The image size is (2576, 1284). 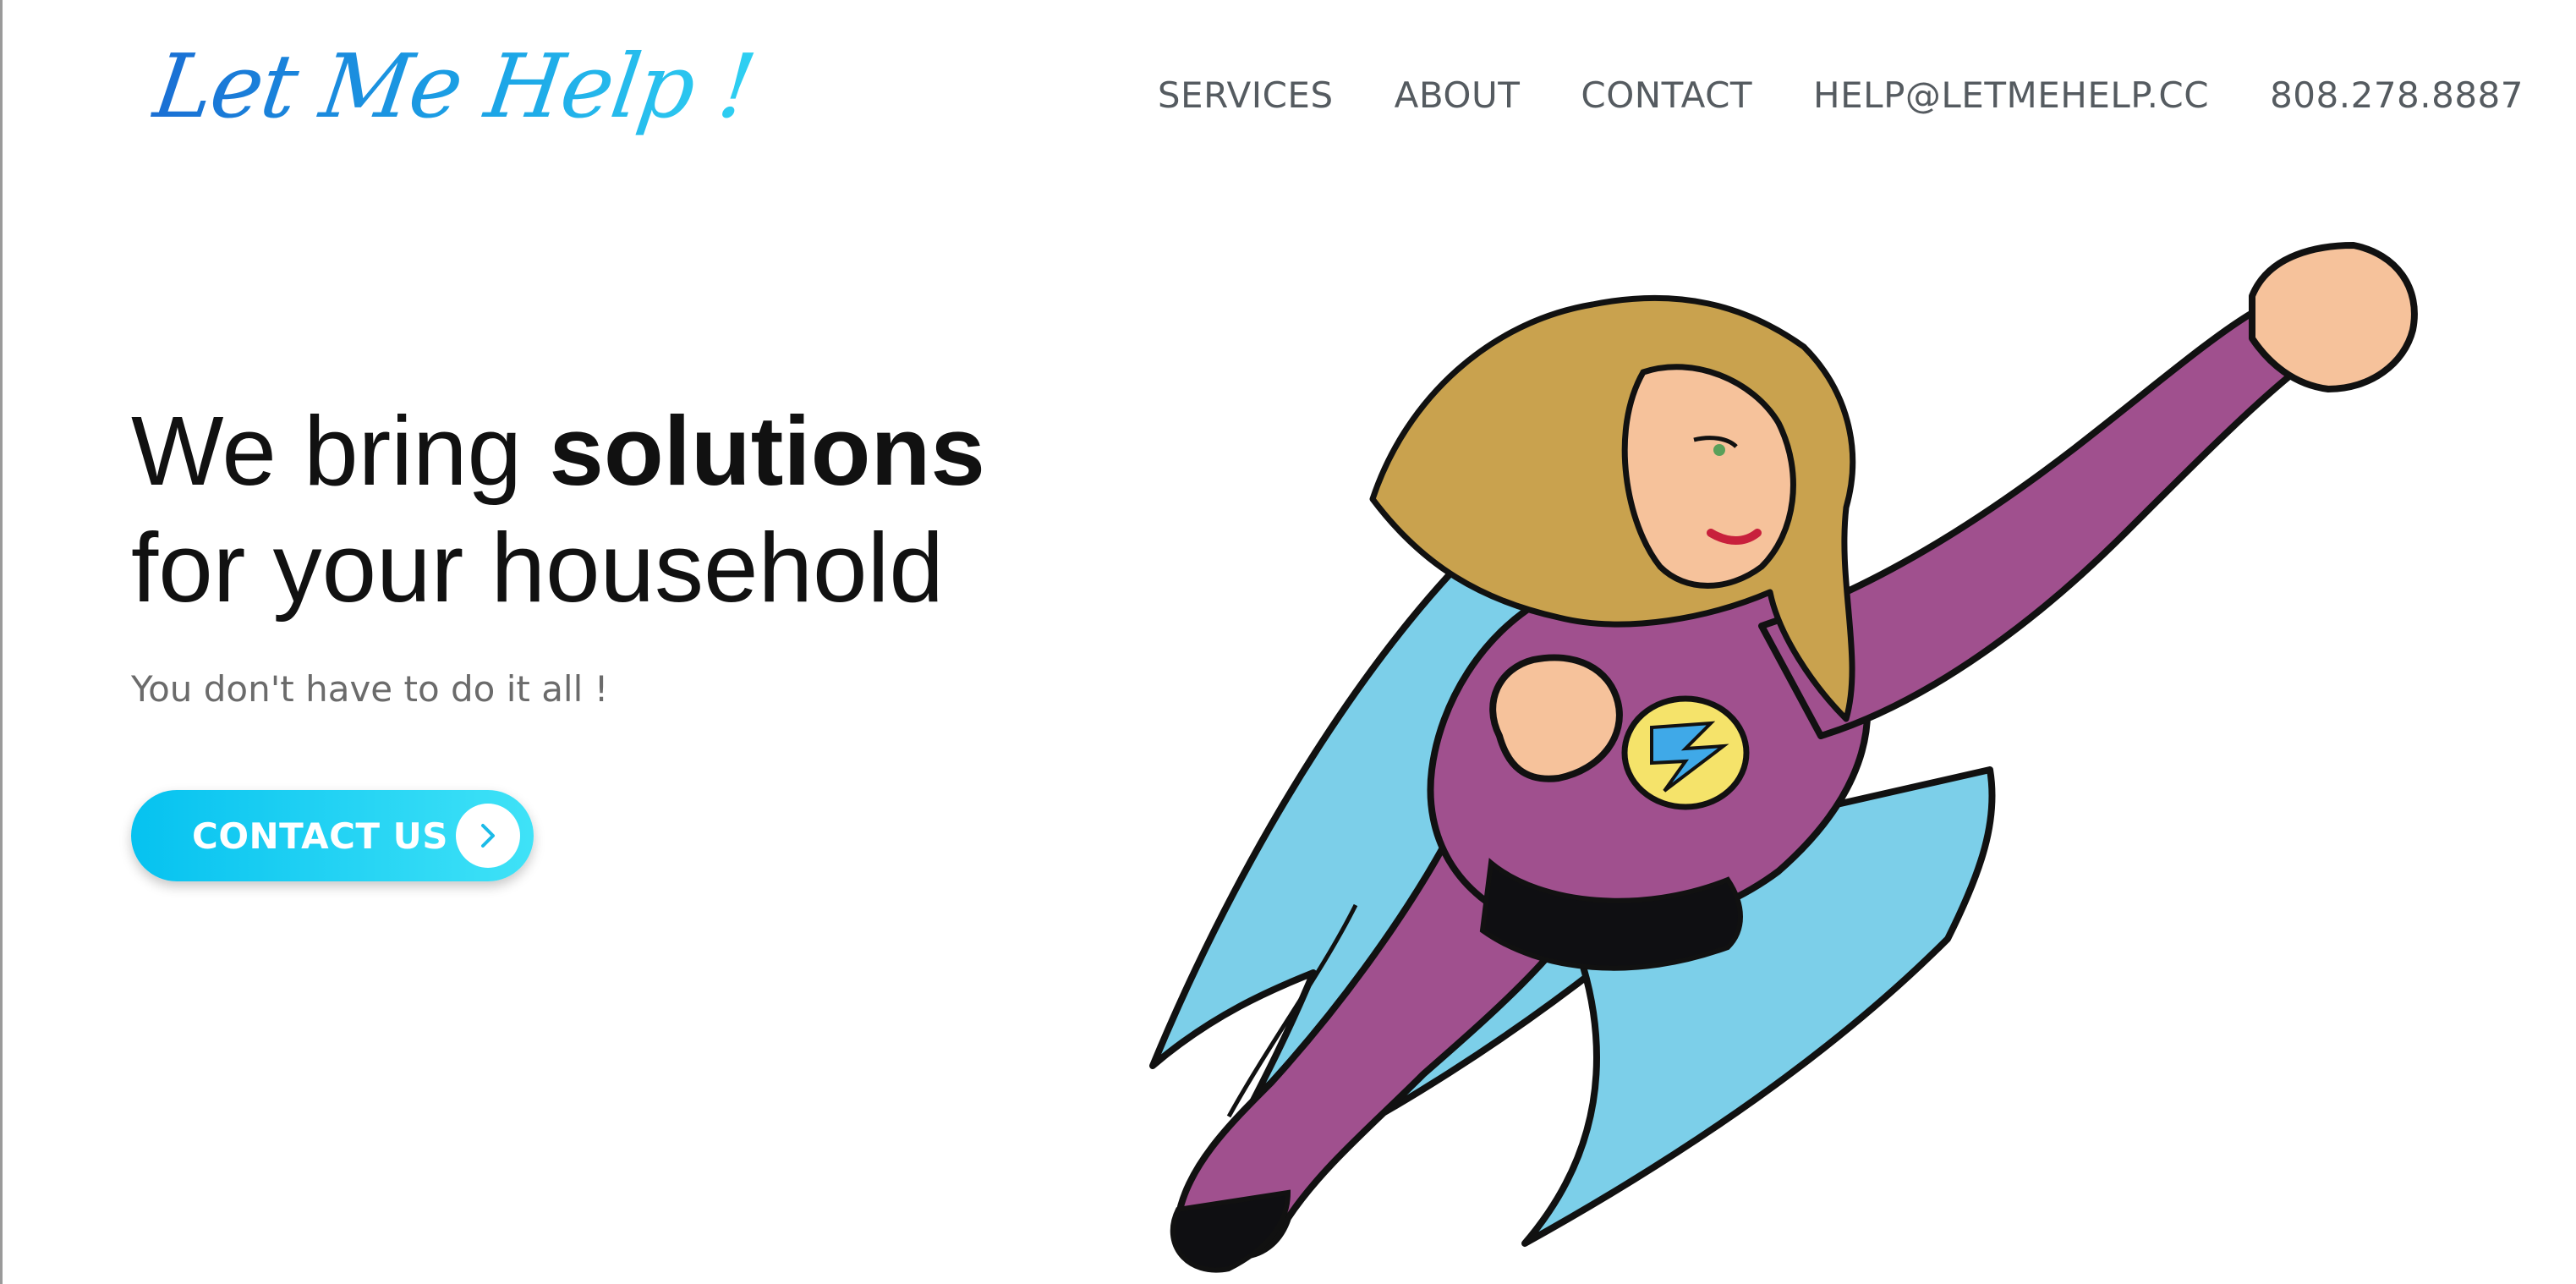 I want to click on fist-front, so click(x=1556, y=718).